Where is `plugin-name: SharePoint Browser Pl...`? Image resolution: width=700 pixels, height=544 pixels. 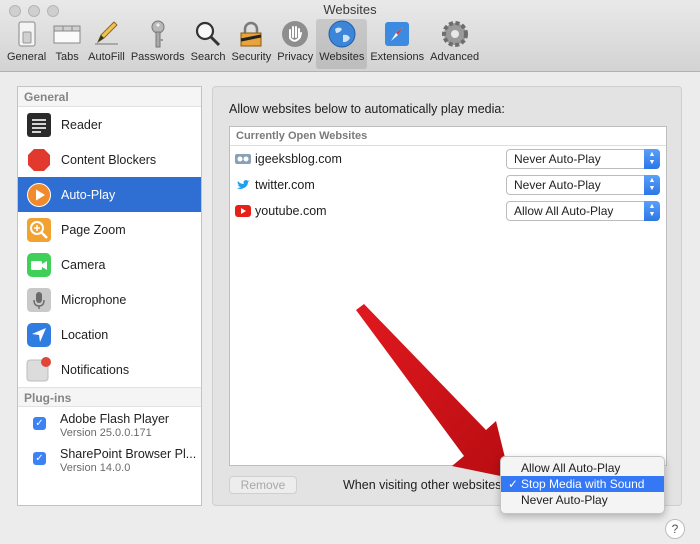 plugin-name: SharePoint Browser Pl... is located at coordinates (128, 454).